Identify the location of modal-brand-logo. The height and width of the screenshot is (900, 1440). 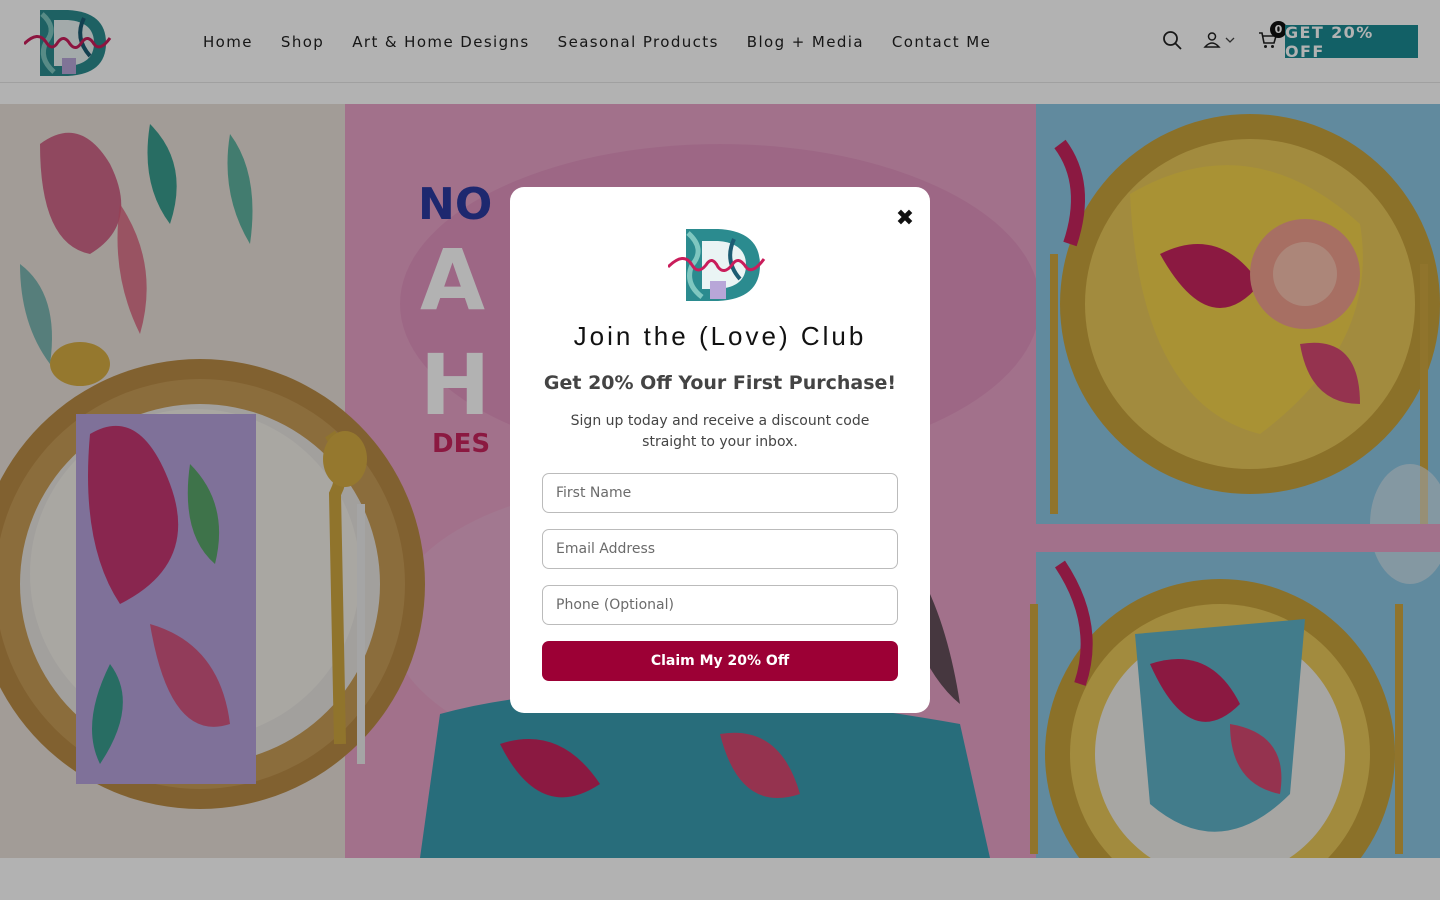
(717, 265).